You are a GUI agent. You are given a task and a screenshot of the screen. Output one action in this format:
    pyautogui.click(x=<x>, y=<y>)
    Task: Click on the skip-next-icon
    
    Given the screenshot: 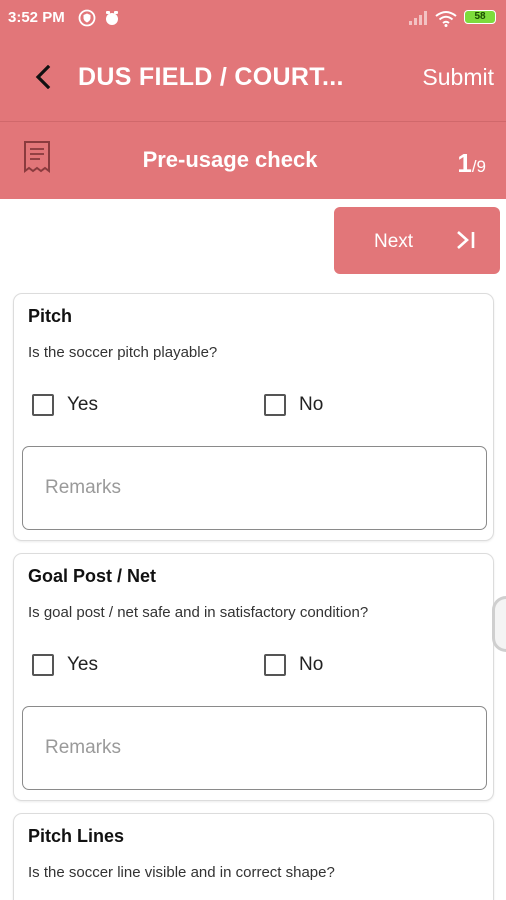 What is the action you would take?
    pyautogui.click(x=466, y=242)
    